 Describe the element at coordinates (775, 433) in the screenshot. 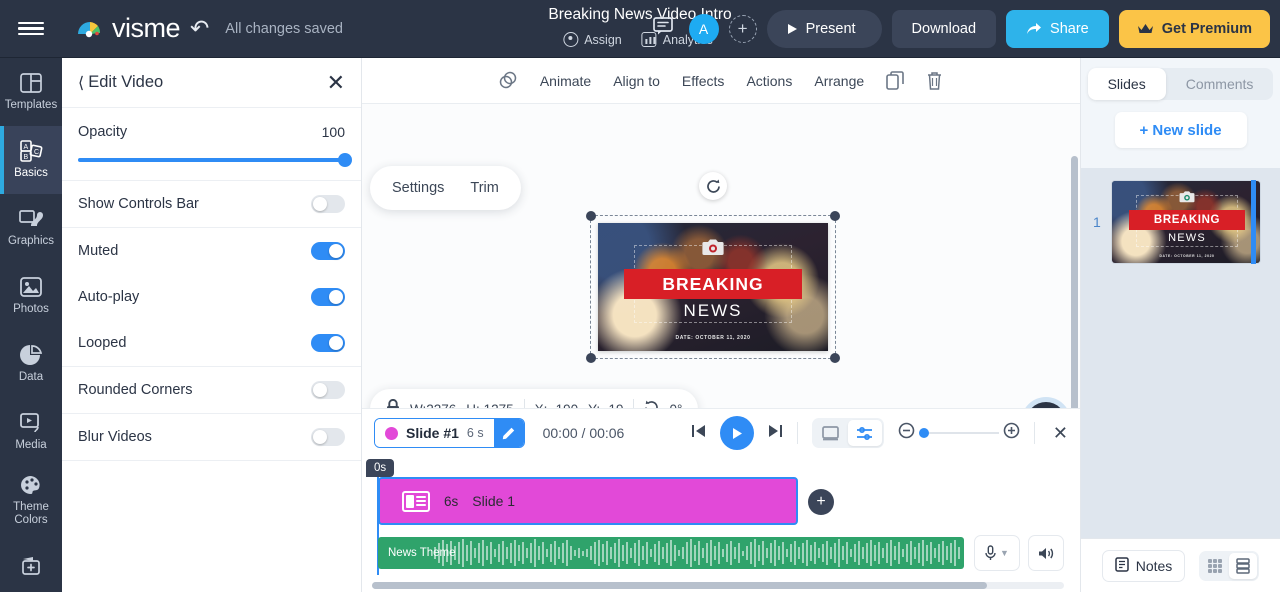

I see `skip-next-icon` at that location.